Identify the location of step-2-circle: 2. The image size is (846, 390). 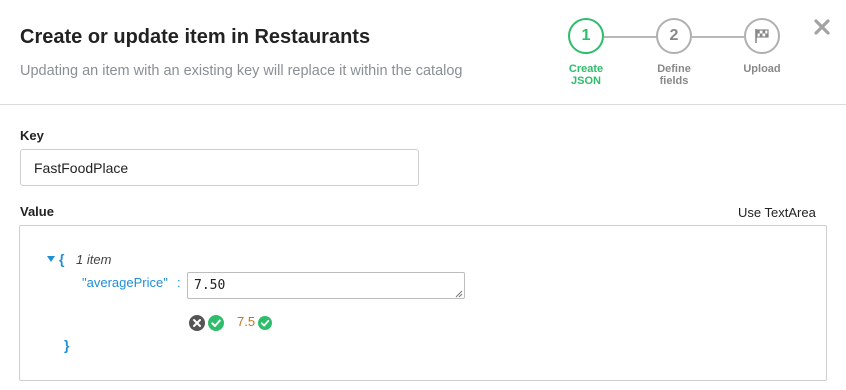
(674, 36).